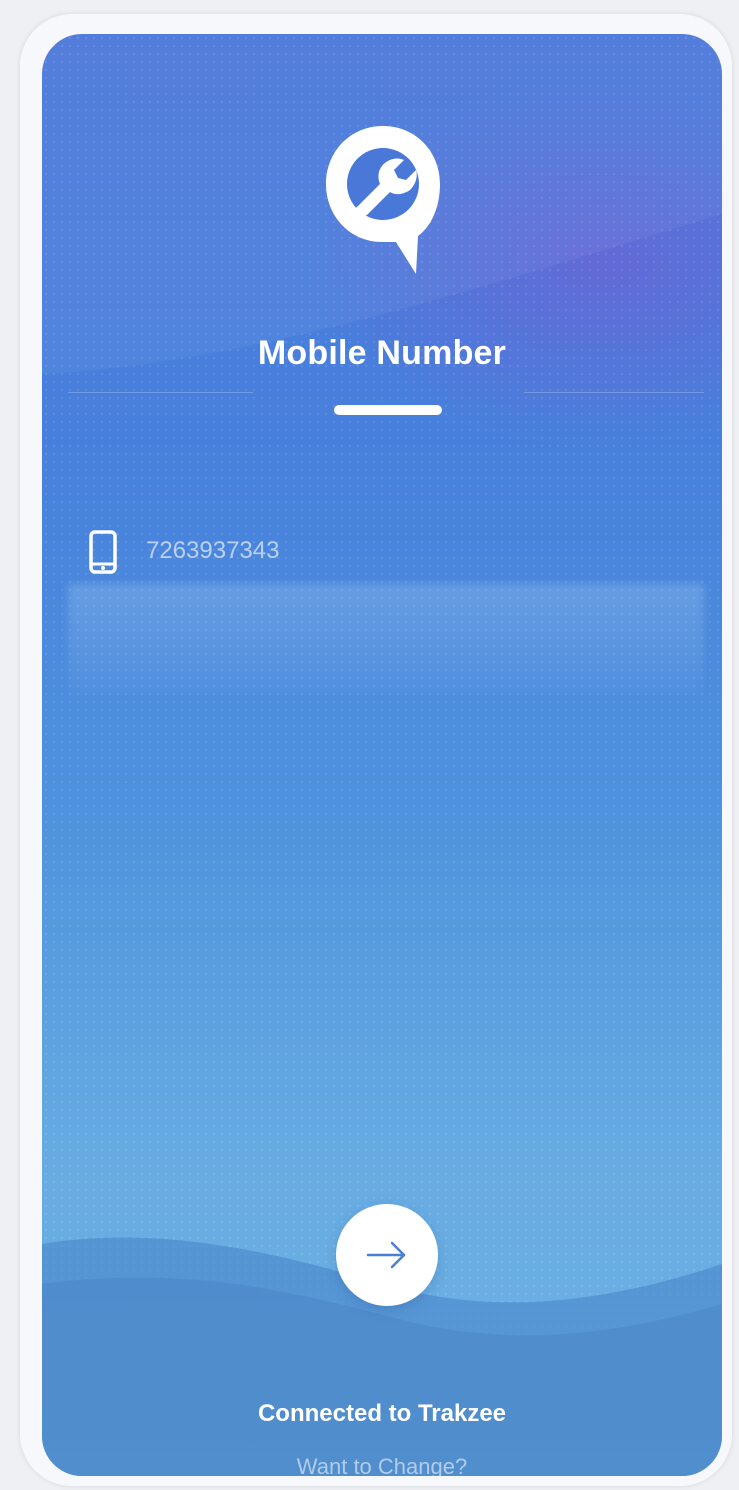 The image size is (739, 1490). What do you see at coordinates (383, 200) in the screenshot?
I see `wrench-location-icon` at bounding box center [383, 200].